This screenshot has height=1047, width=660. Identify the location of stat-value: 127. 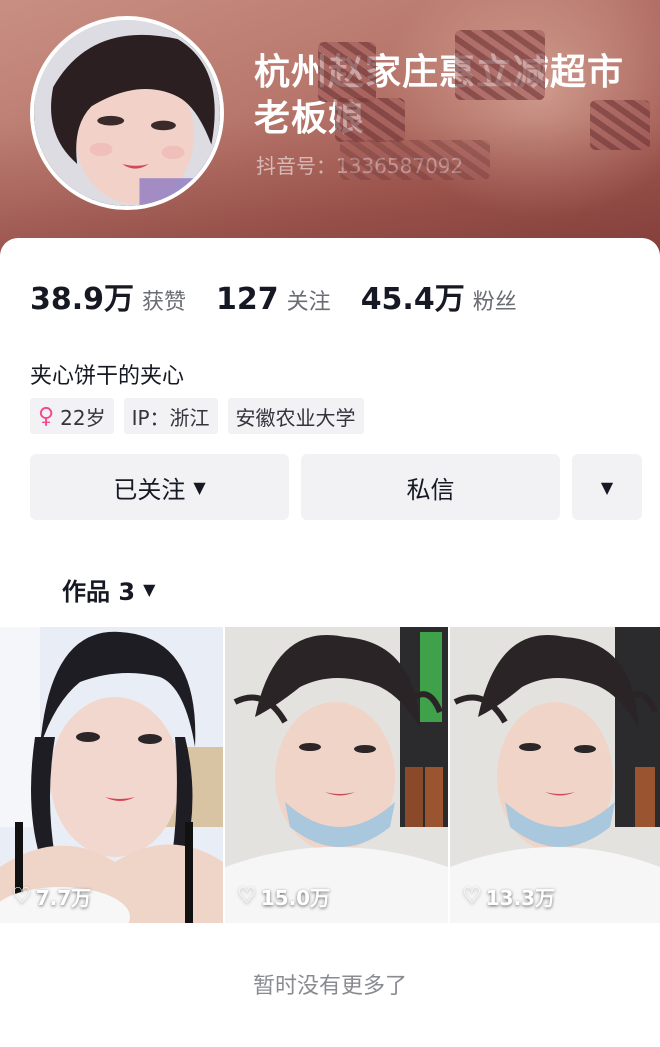
(247, 299).